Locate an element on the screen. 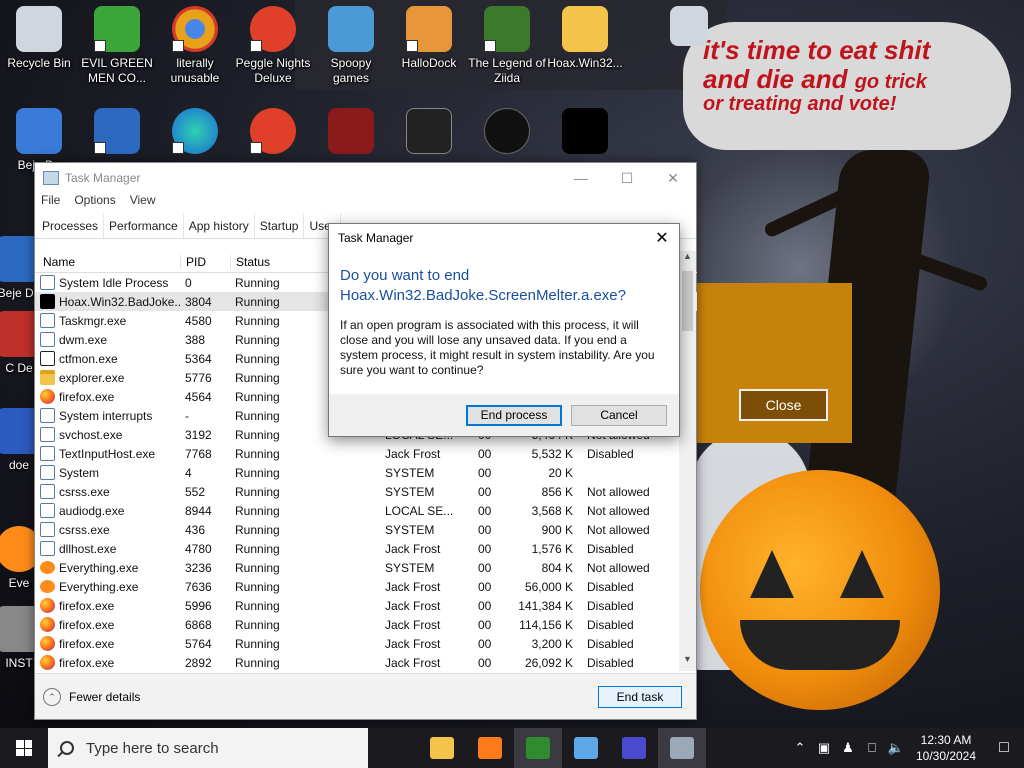 The image size is (1024, 768). taskbar-app-file-explorer is located at coordinates (442, 748).